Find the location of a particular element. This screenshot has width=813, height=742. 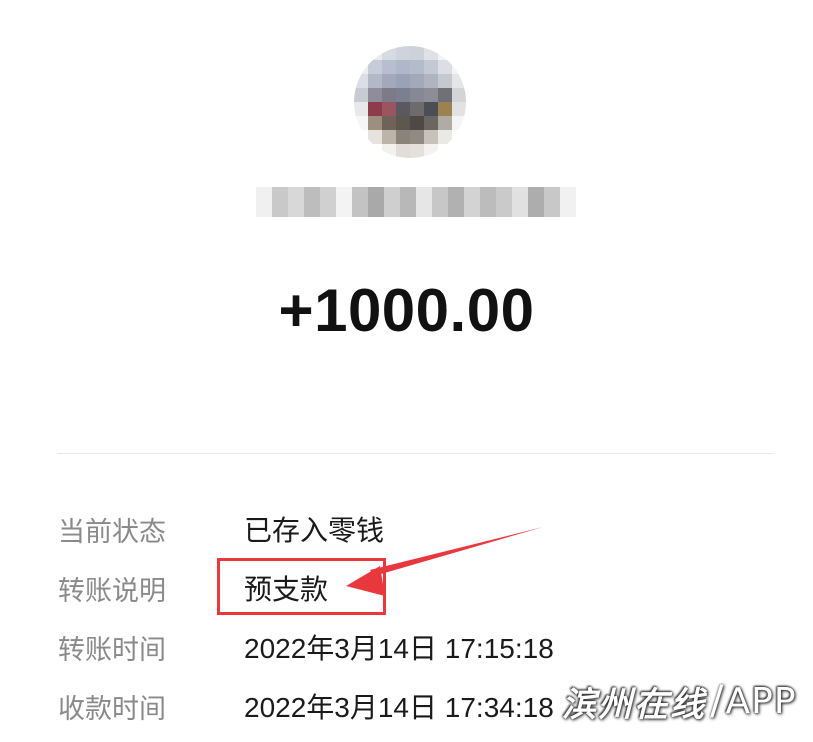

watermark-app: APP is located at coordinates (761, 701).